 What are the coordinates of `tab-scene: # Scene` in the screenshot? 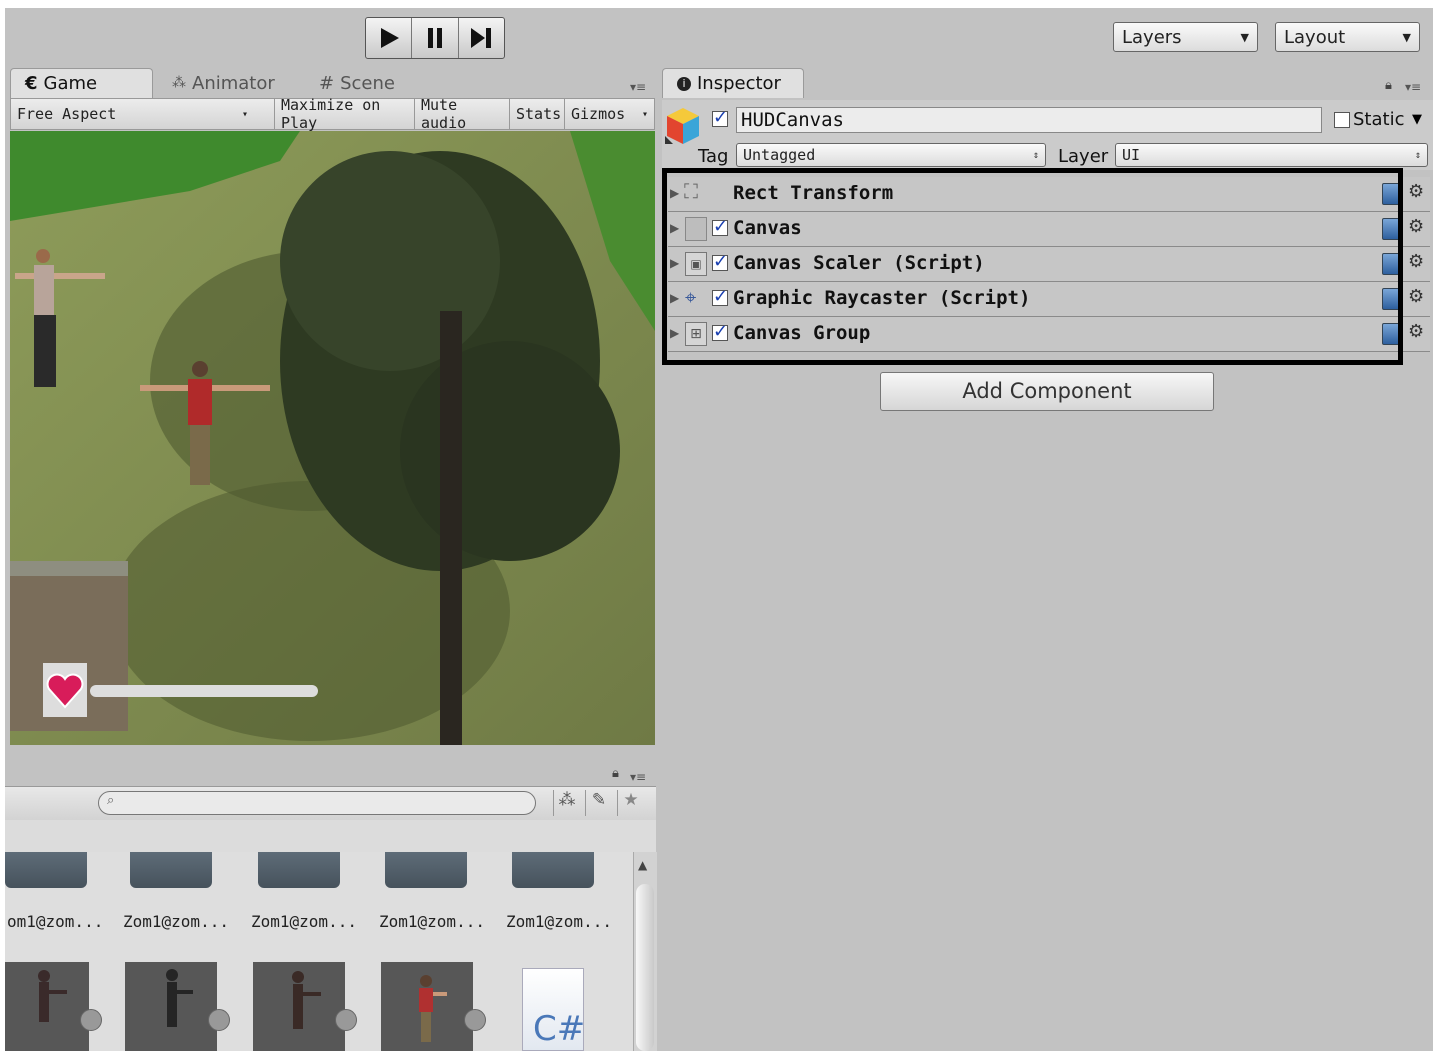 It's located at (375, 83).